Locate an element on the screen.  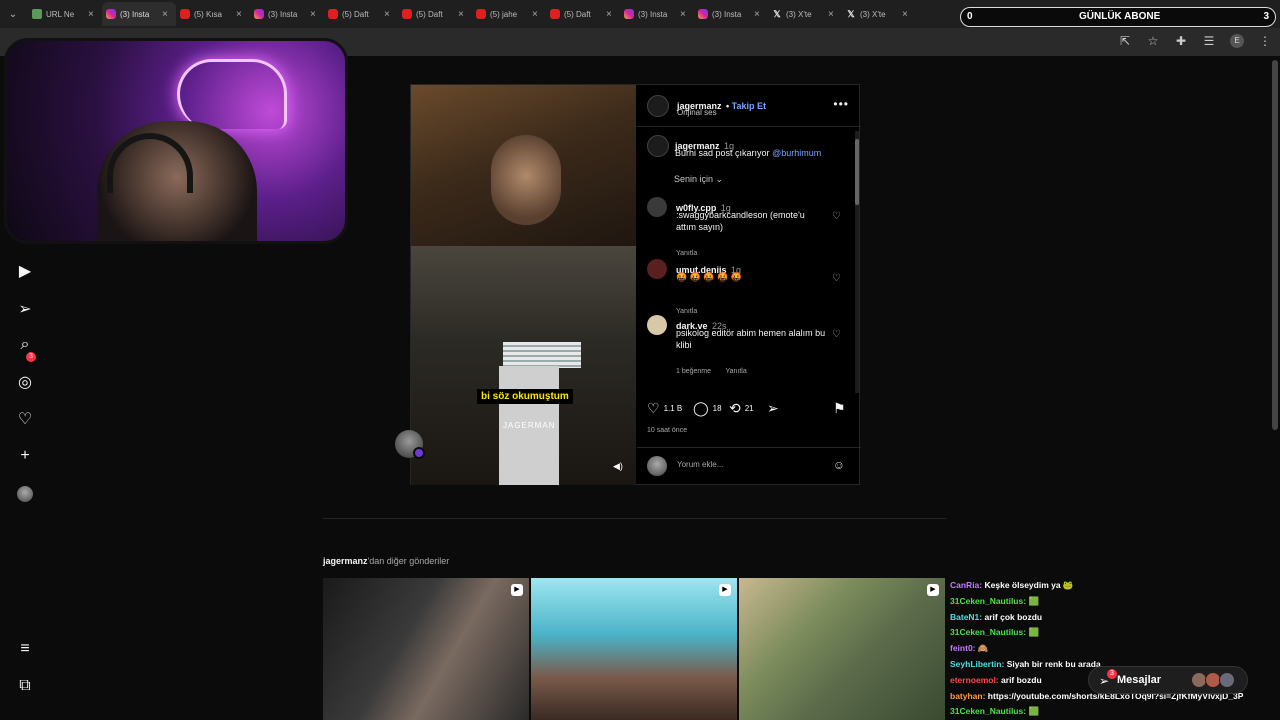
explore-icon: ◎ is located at coordinates (25, 382).